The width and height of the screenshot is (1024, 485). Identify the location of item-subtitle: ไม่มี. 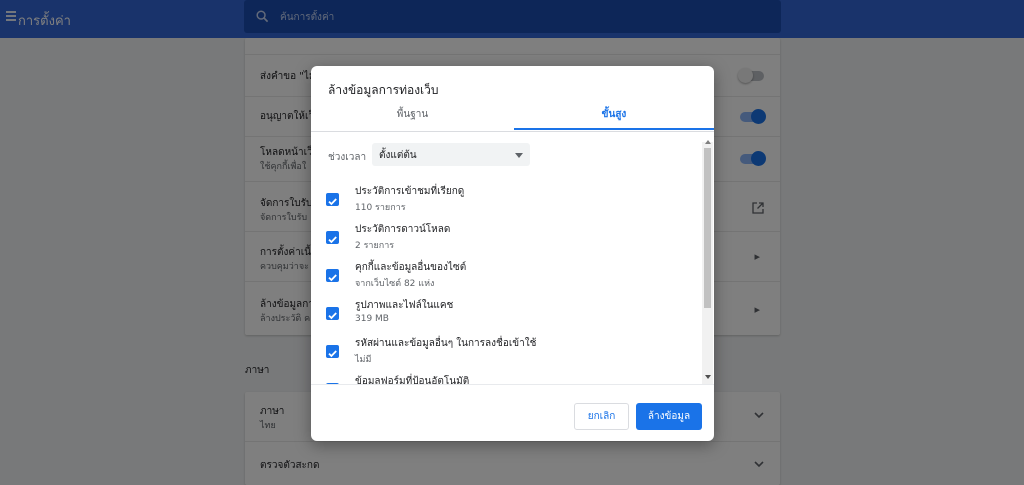
(363, 360).